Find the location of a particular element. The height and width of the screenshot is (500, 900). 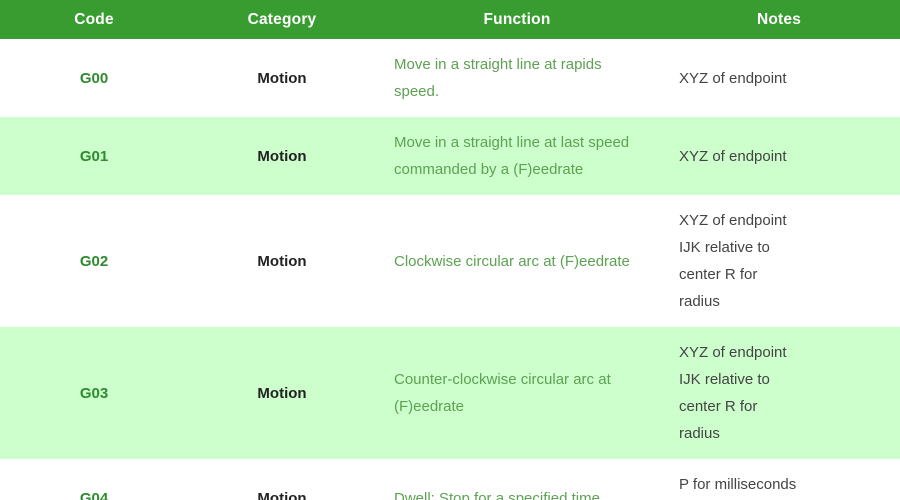

cell-code: G04 is located at coordinates (94, 494).